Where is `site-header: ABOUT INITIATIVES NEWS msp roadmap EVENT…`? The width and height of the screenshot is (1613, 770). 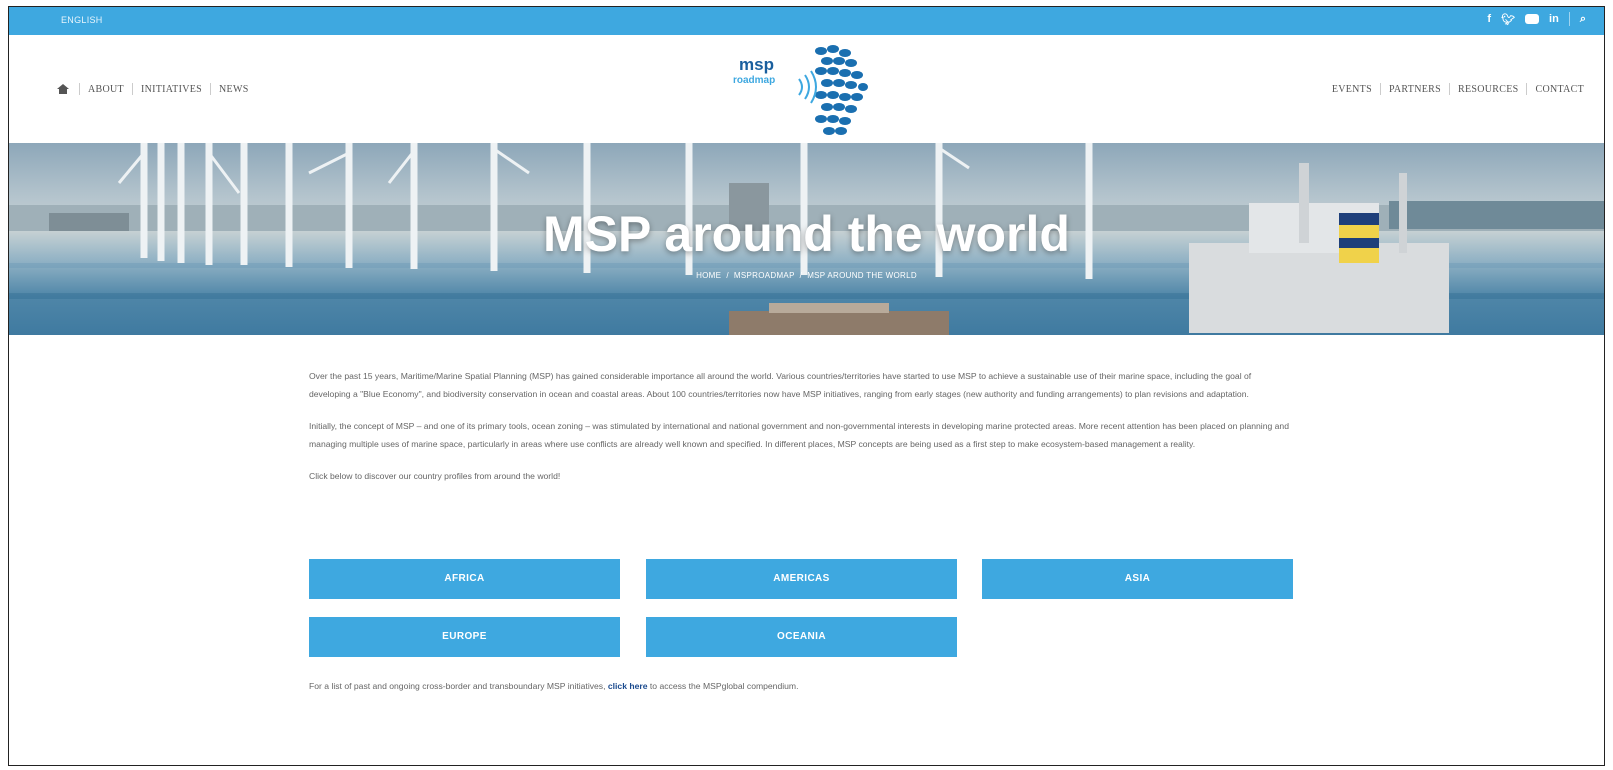 site-header: ABOUT INITIATIVES NEWS msp roadmap EVENT… is located at coordinates (806, 89).